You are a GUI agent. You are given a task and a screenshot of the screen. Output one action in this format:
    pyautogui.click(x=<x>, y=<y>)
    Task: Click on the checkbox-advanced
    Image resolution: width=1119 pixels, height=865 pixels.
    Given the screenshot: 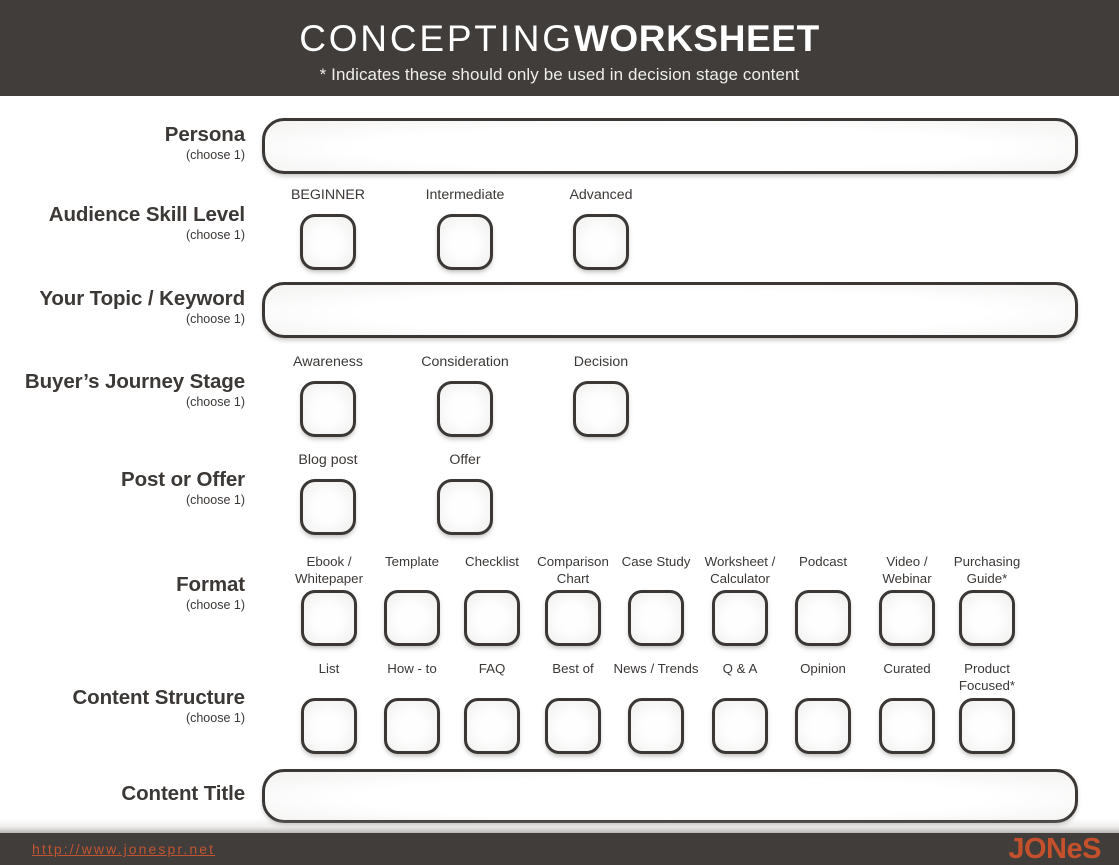 What is the action you would take?
    pyautogui.click(x=601, y=242)
    